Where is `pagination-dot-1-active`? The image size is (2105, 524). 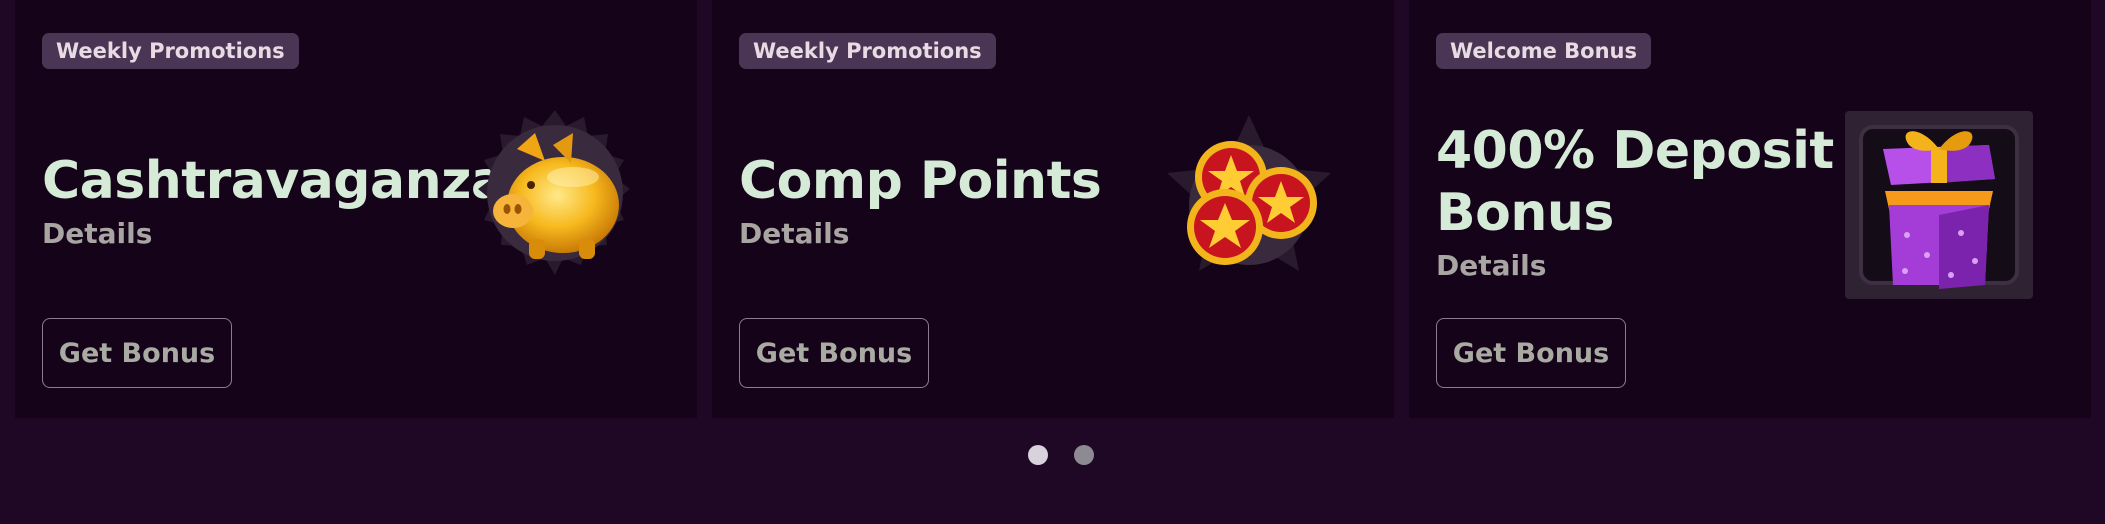
pagination-dot-1-active is located at coordinates (1038, 455).